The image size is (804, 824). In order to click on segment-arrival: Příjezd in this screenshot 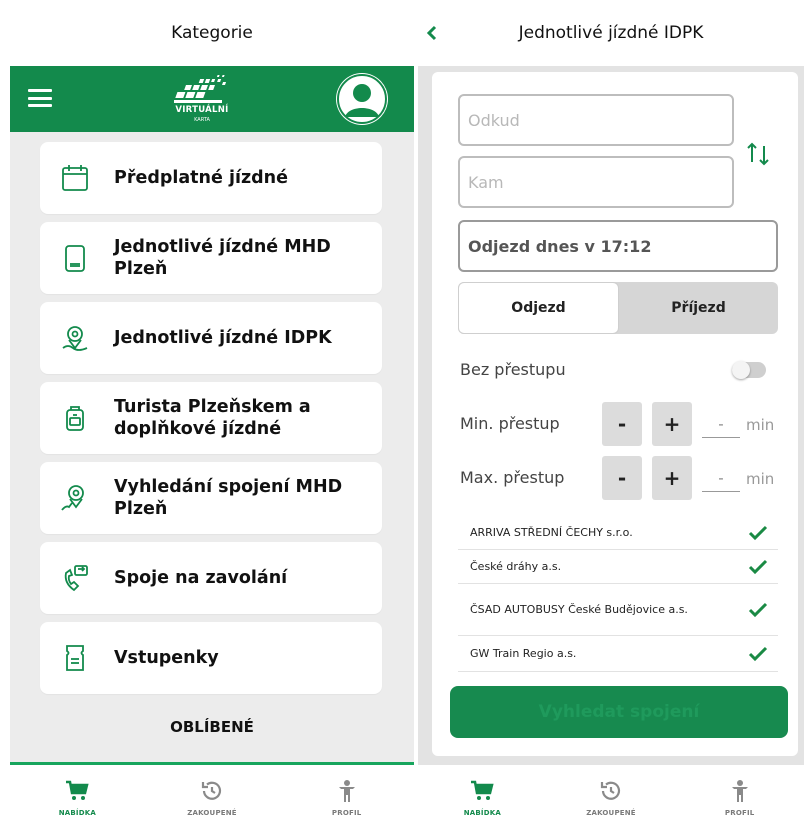, I will do `click(698, 308)`.